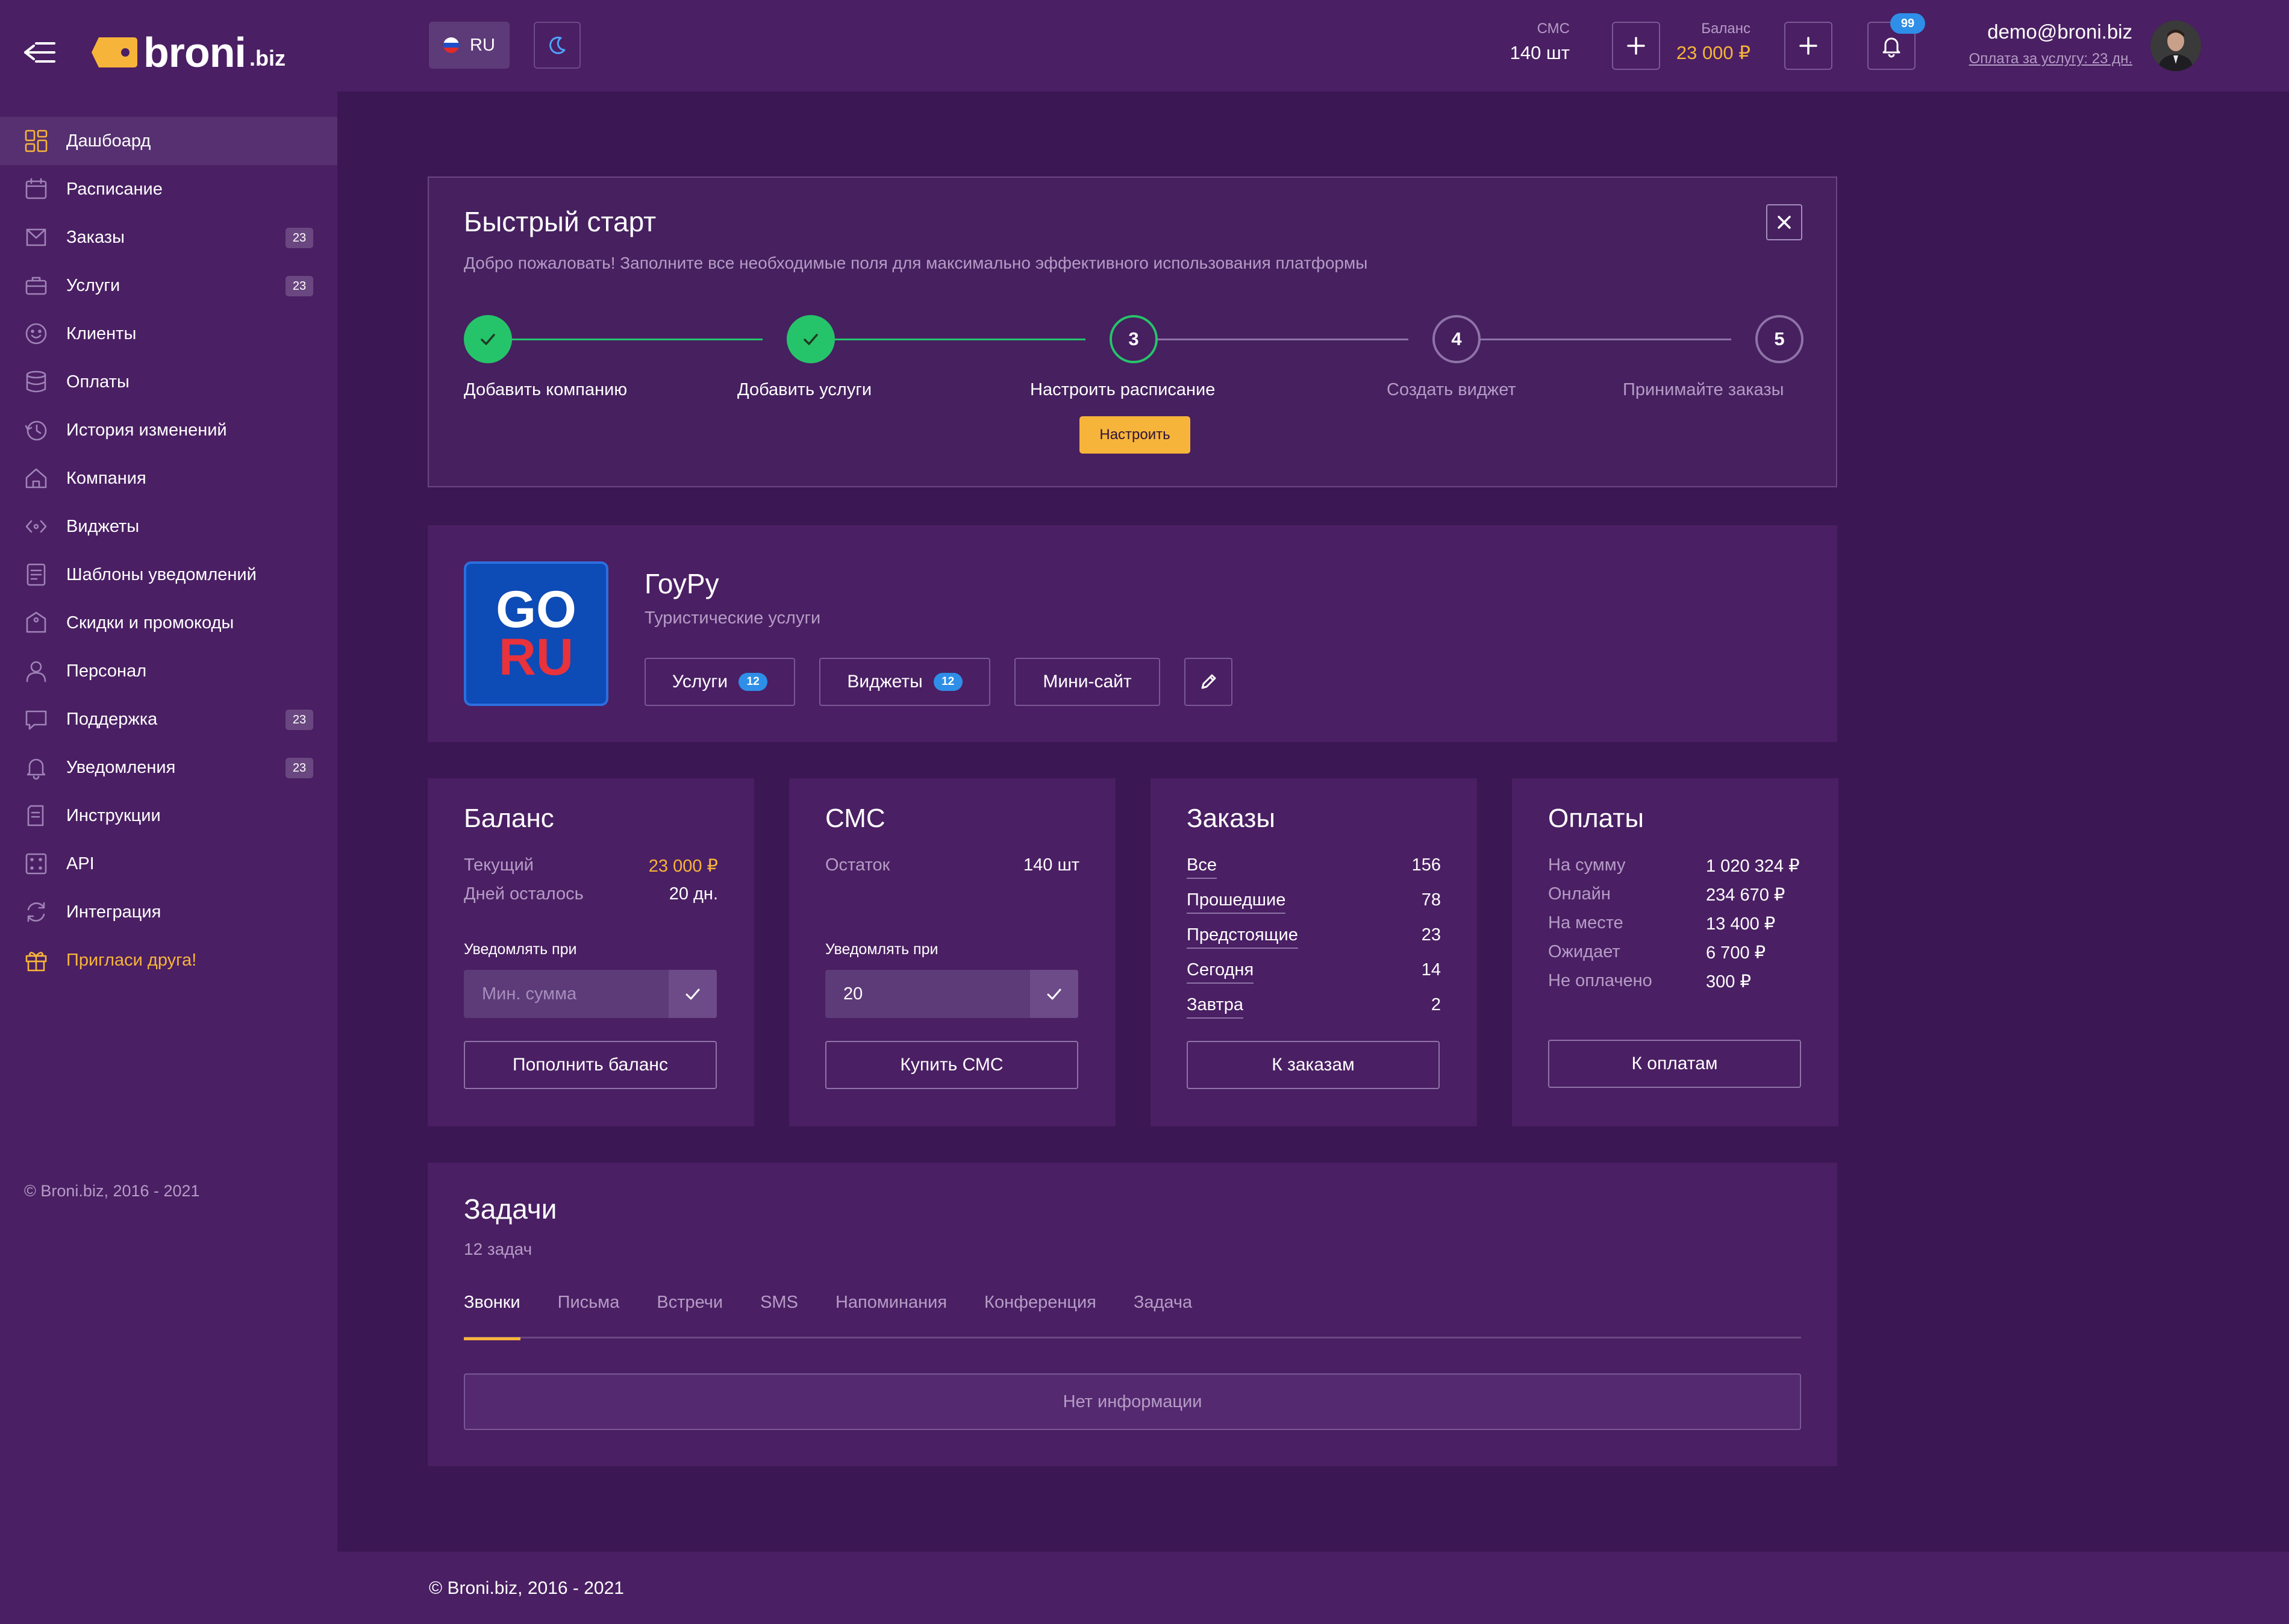  I want to click on balance-notify-group: Мин. сумма, so click(590, 994).